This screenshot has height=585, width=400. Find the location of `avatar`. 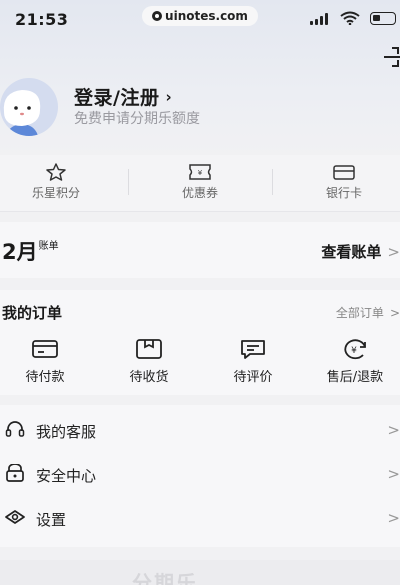

avatar is located at coordinates (29, 107).